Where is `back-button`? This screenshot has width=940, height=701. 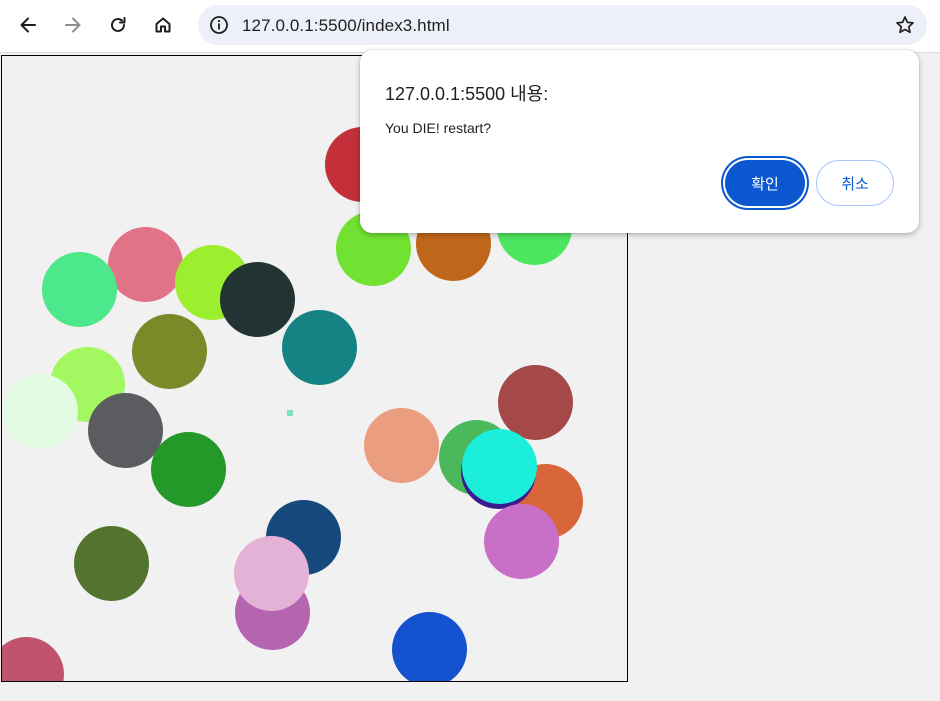
back-button is located at coordinates (28, 25).